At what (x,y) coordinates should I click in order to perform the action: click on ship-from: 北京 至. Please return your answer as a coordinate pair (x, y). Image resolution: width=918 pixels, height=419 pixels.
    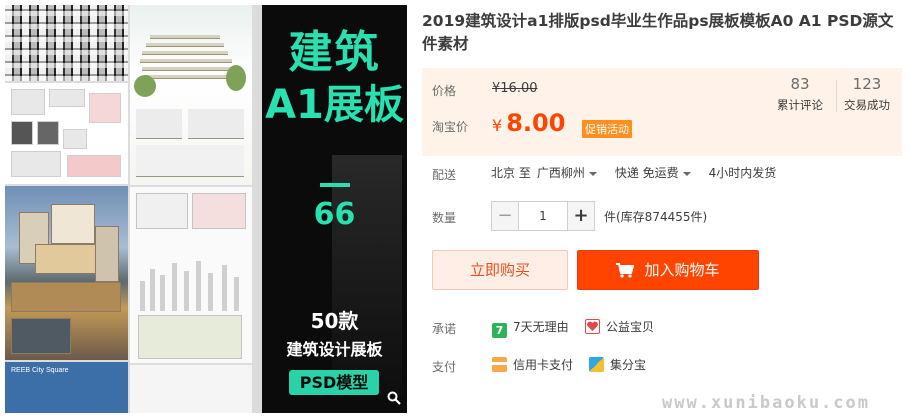
    Looking at the image, I should click on (511, 173).